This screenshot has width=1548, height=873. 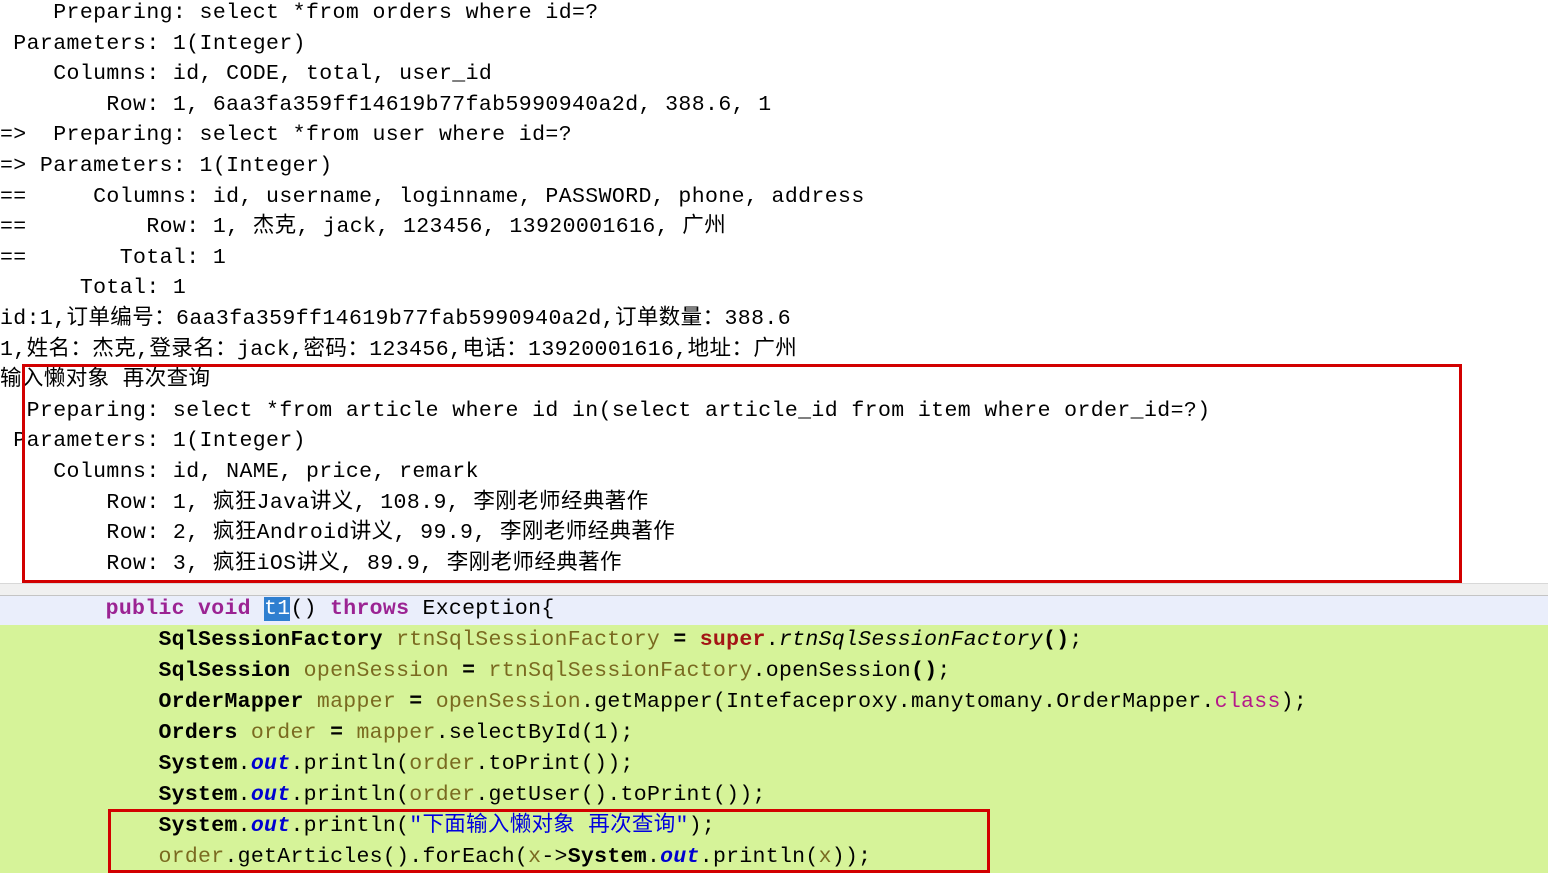 I want to click on console-line: Parameters: 1(Integer), so click(x=153, y=441).